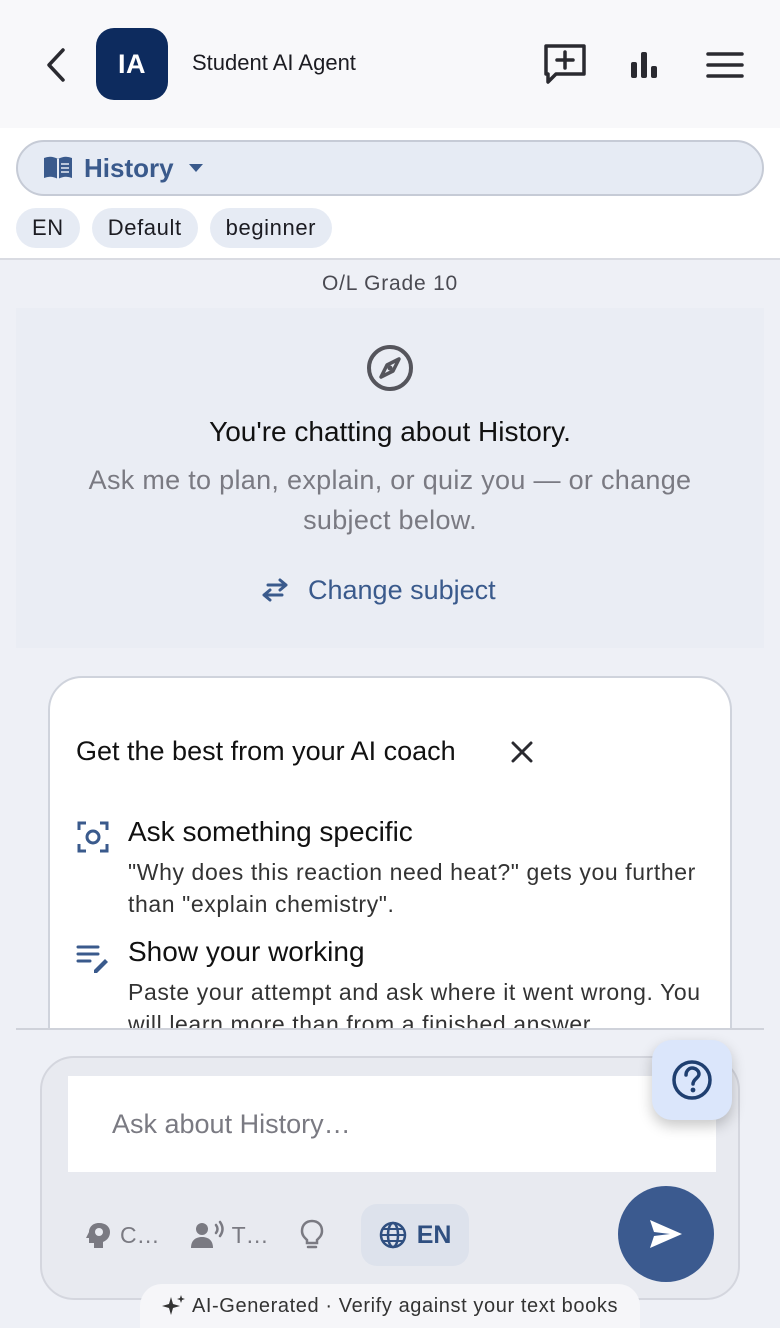 The width and height of the screenshot is (780, 1328). What do you see at coordinates (274, 62) in the screenshot?
I see `page-title: Student AI Agent` at bounding box center [274, 62].